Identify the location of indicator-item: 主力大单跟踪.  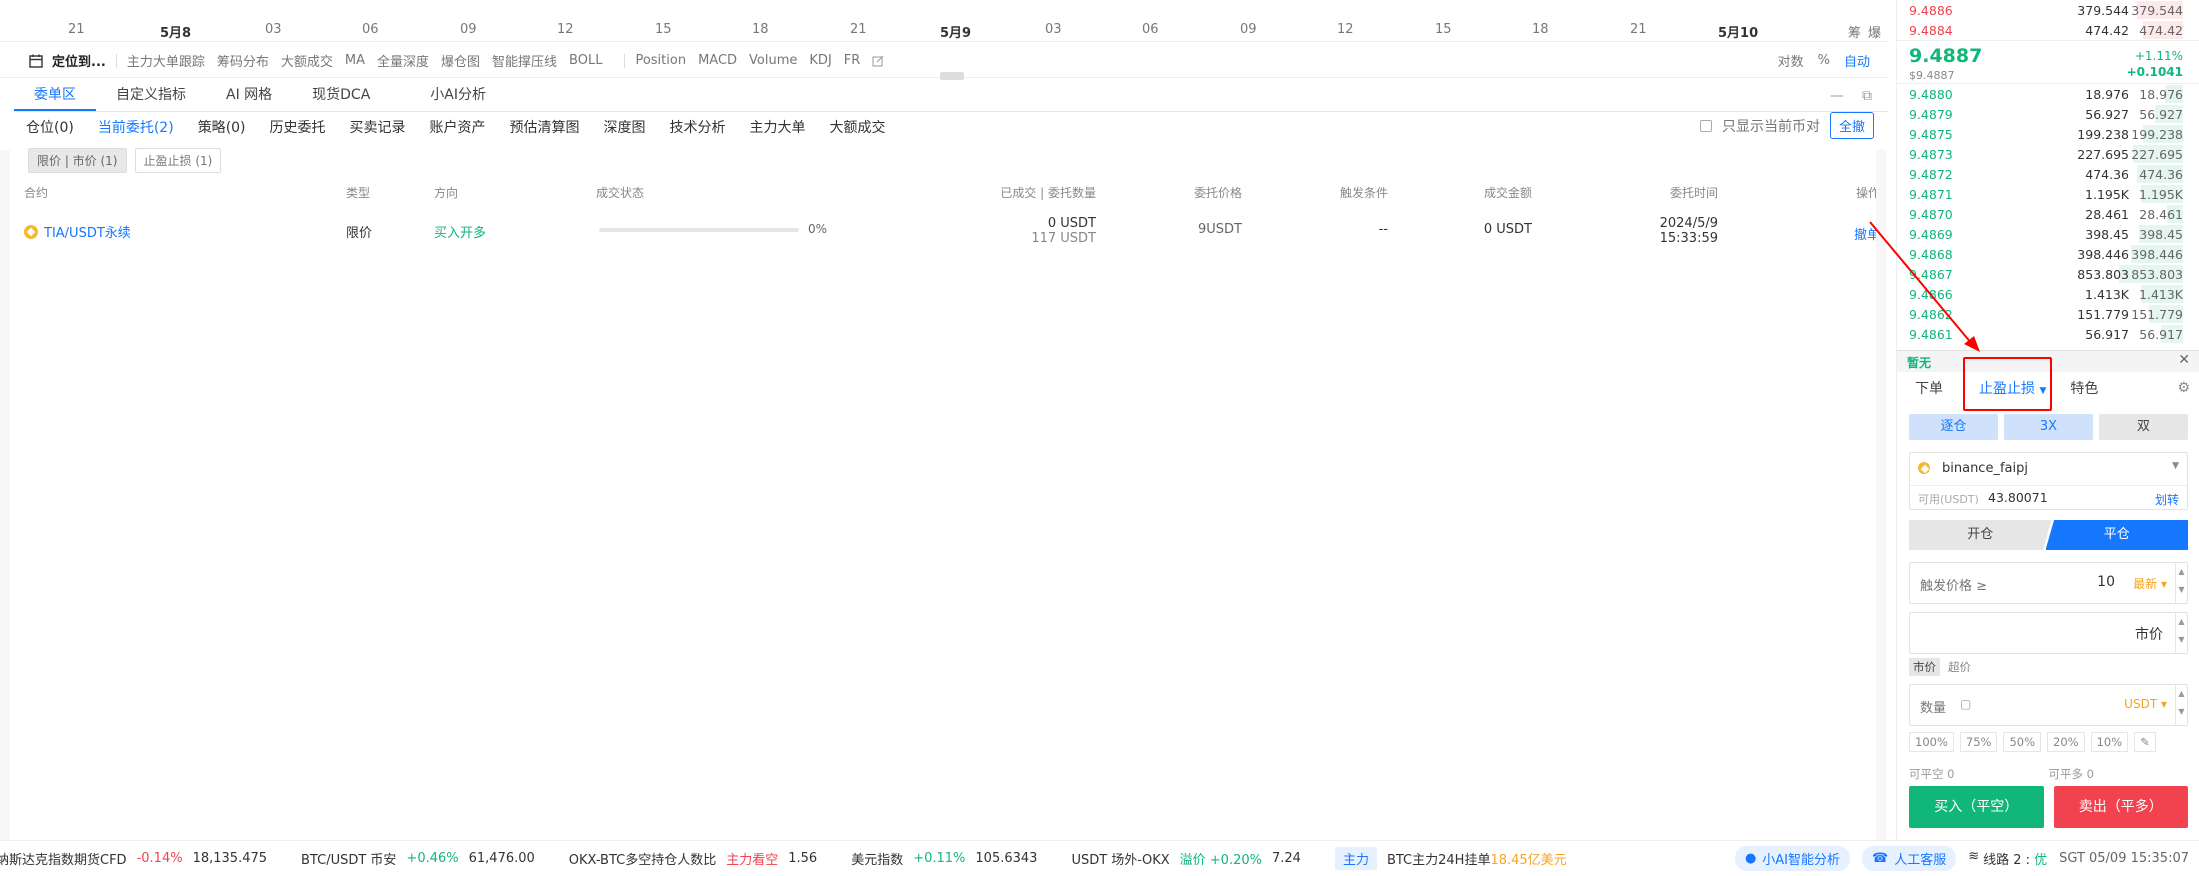
(166, 60).